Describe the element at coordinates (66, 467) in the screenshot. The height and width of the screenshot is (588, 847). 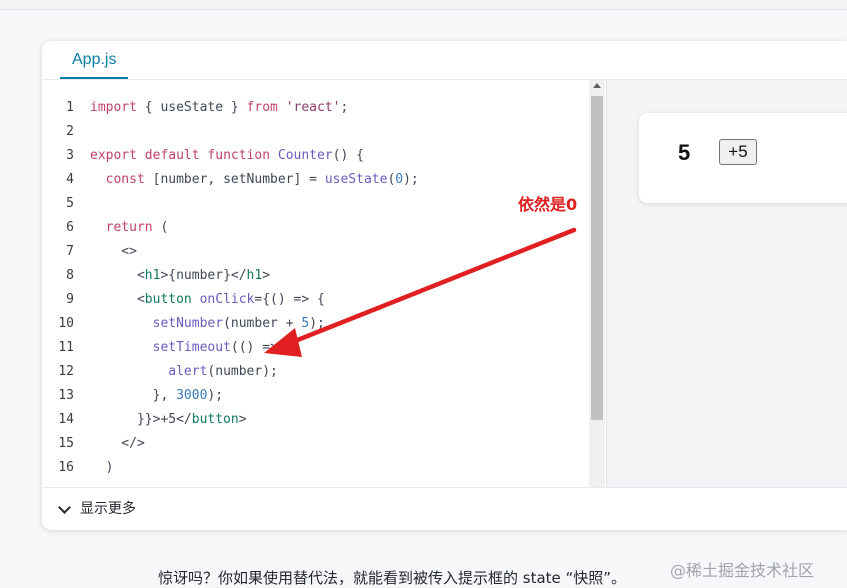
I see `line-number: 16` at that location.